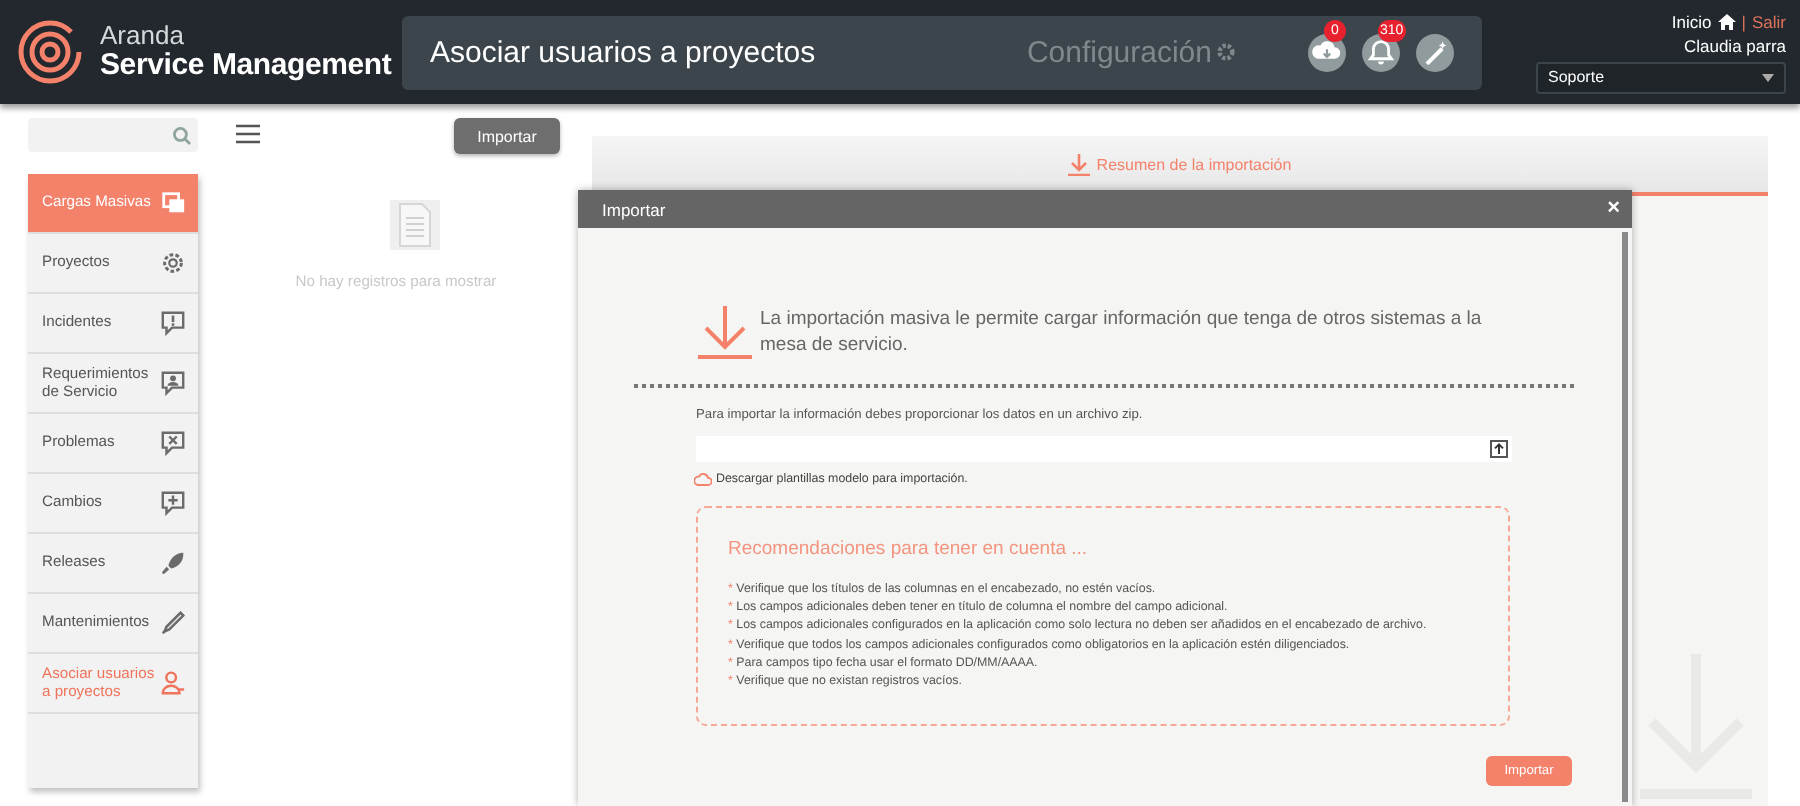 The height and width of the screenshot is (806, 1800). I want to click on upload-icon, so click(1499, 449).